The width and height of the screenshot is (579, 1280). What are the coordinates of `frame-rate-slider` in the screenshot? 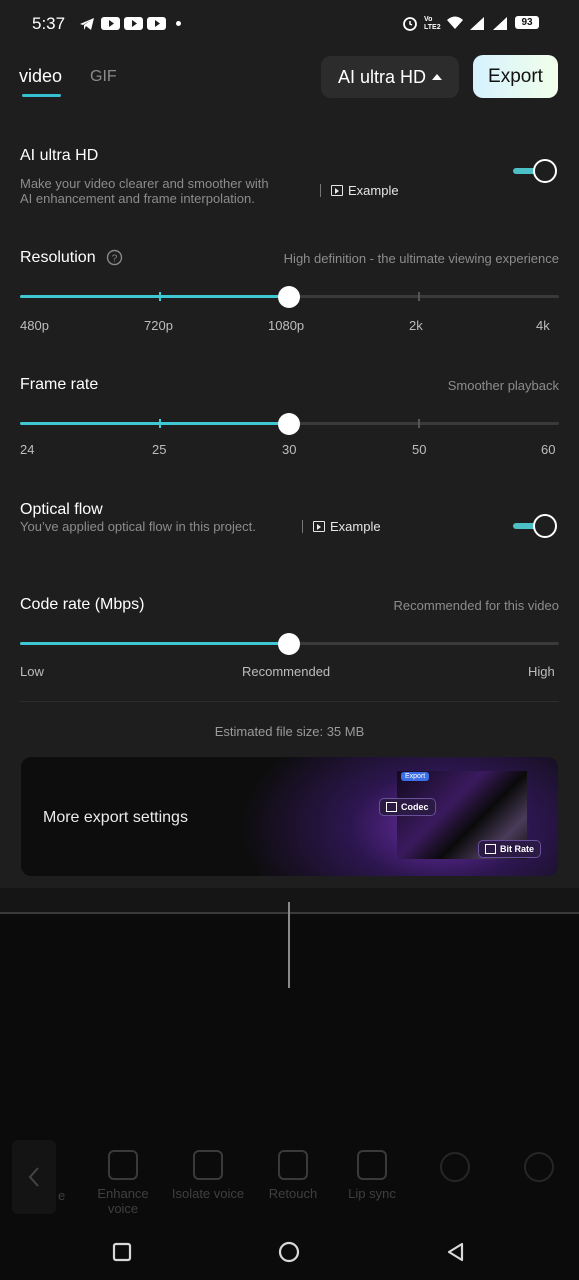 It's located at (289, 424).